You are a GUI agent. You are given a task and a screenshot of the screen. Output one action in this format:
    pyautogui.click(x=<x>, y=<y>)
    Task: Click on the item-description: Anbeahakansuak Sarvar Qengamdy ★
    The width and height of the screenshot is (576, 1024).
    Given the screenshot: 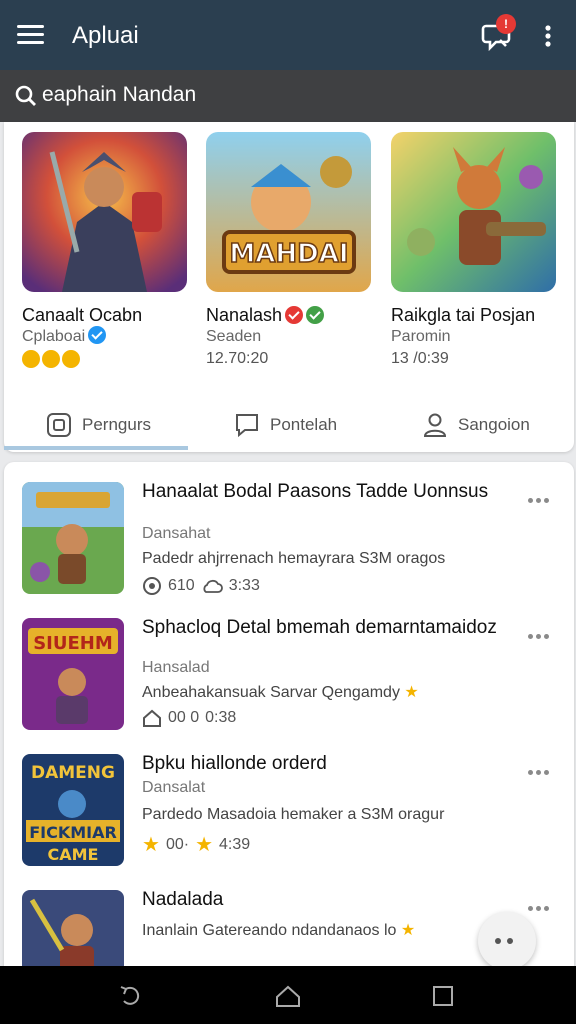 What is the action you would take?
    pyautogui.click(x=280, y=692)
    